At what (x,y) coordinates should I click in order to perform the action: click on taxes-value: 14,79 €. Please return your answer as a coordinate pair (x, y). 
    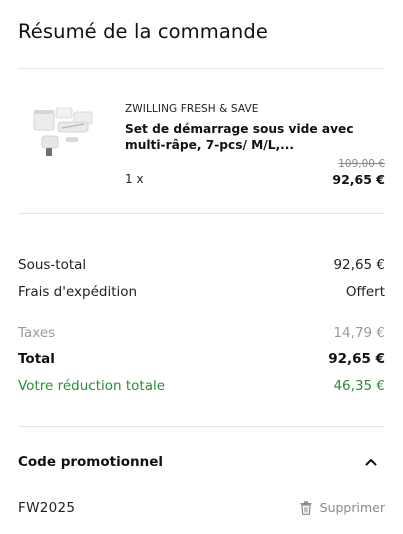
    Looking at the image, I should click on (359, 333).